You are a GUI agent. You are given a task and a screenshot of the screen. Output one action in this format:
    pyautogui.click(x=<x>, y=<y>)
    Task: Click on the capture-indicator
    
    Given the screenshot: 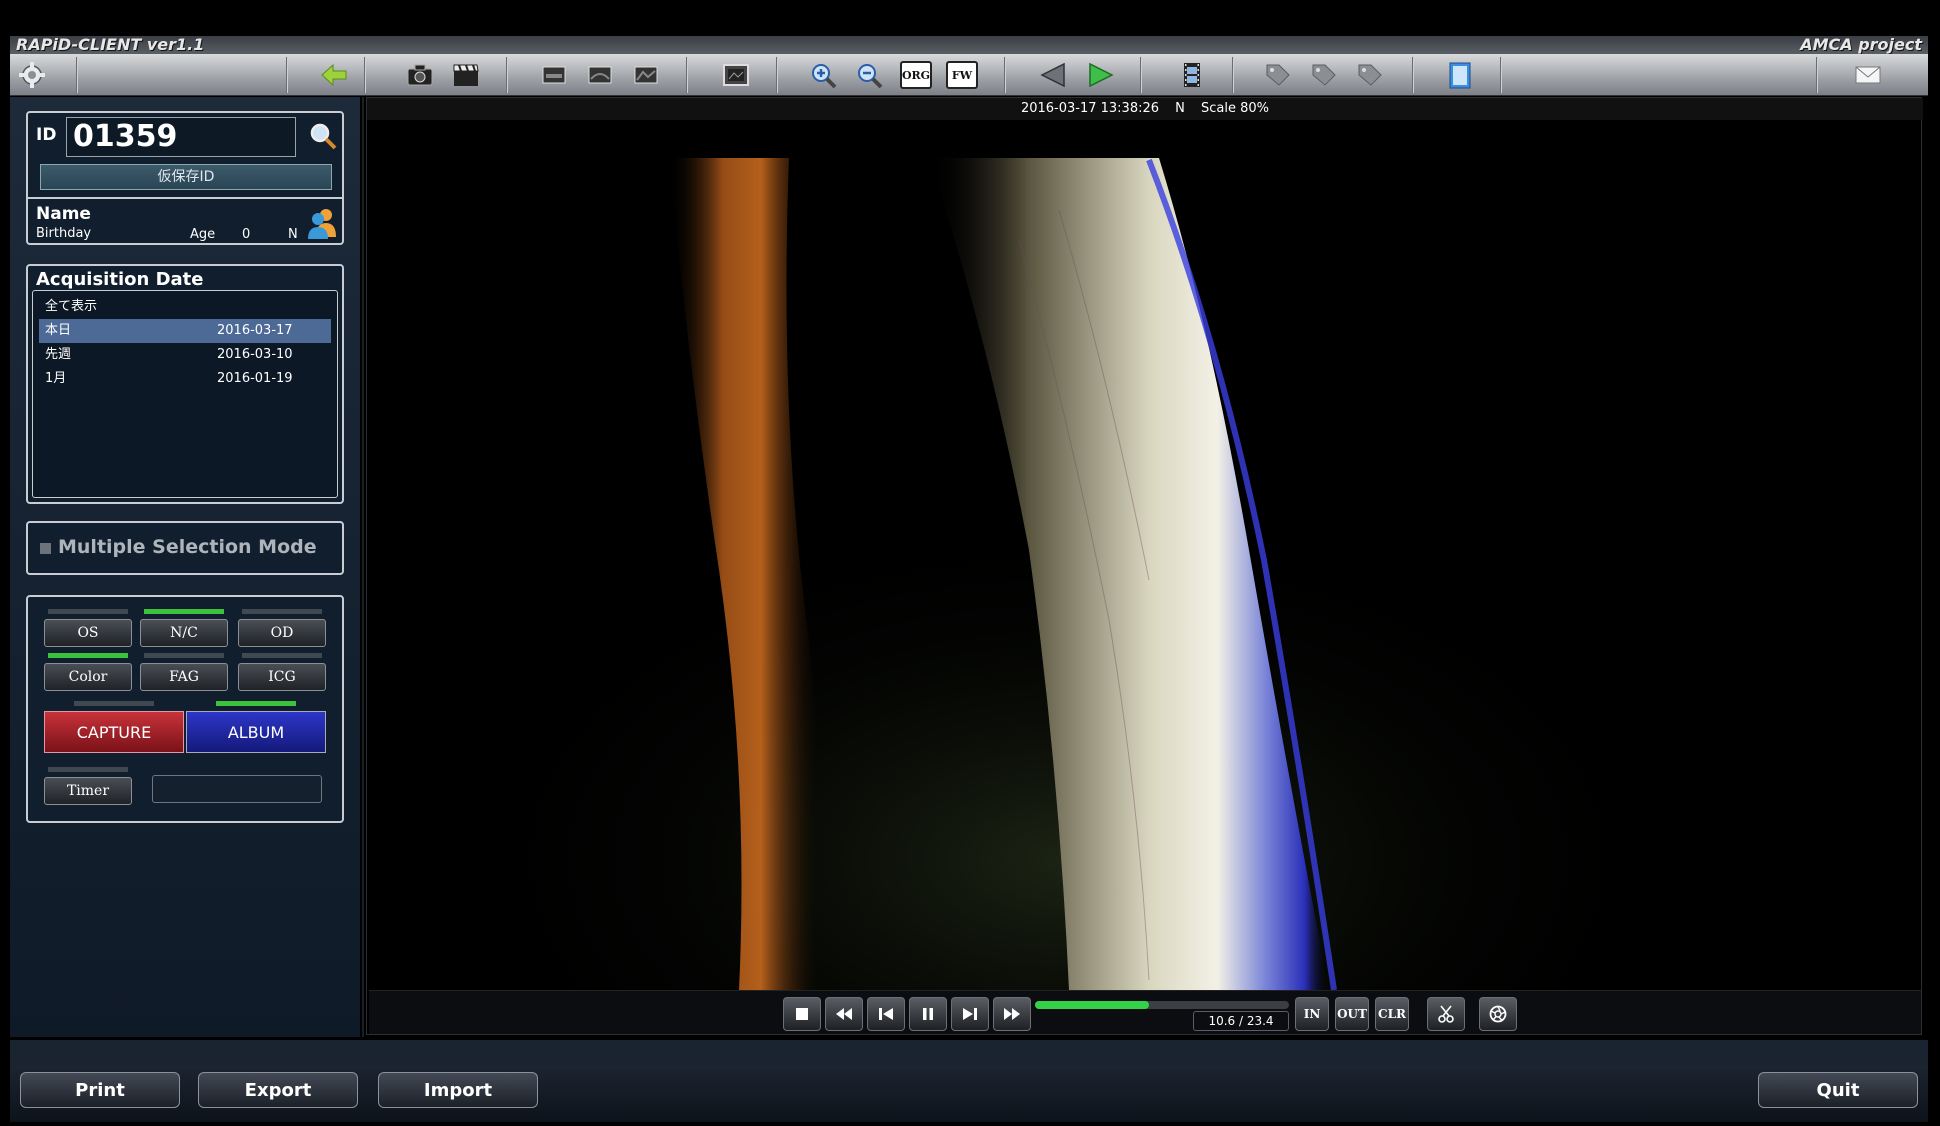 What is the action you would take?
    pyautogui.click(x=114, y=703)
    